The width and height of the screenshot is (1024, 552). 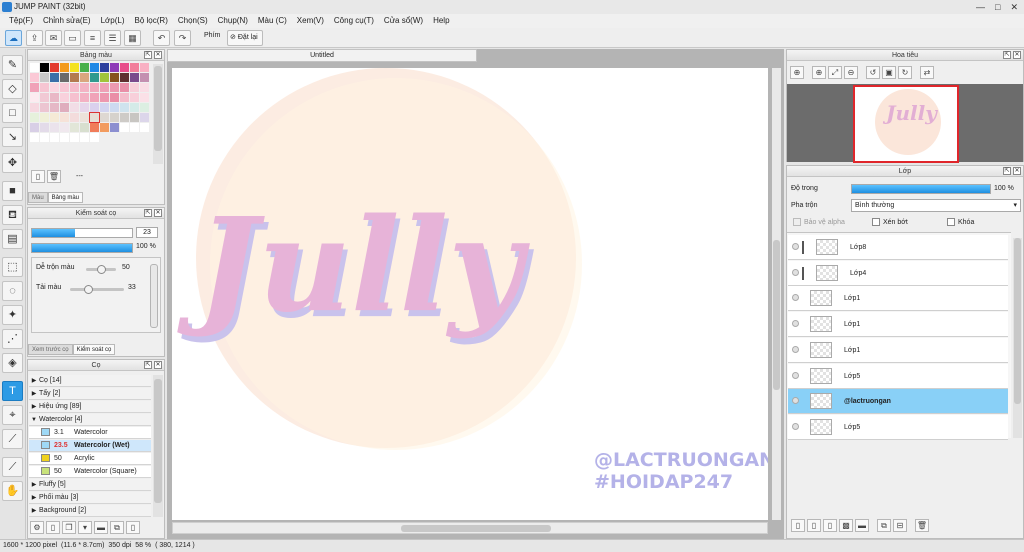 What do you see at coordinates (101, 269) in the screenshot?
I see `blend-slider` at bounding box center [101, 269].